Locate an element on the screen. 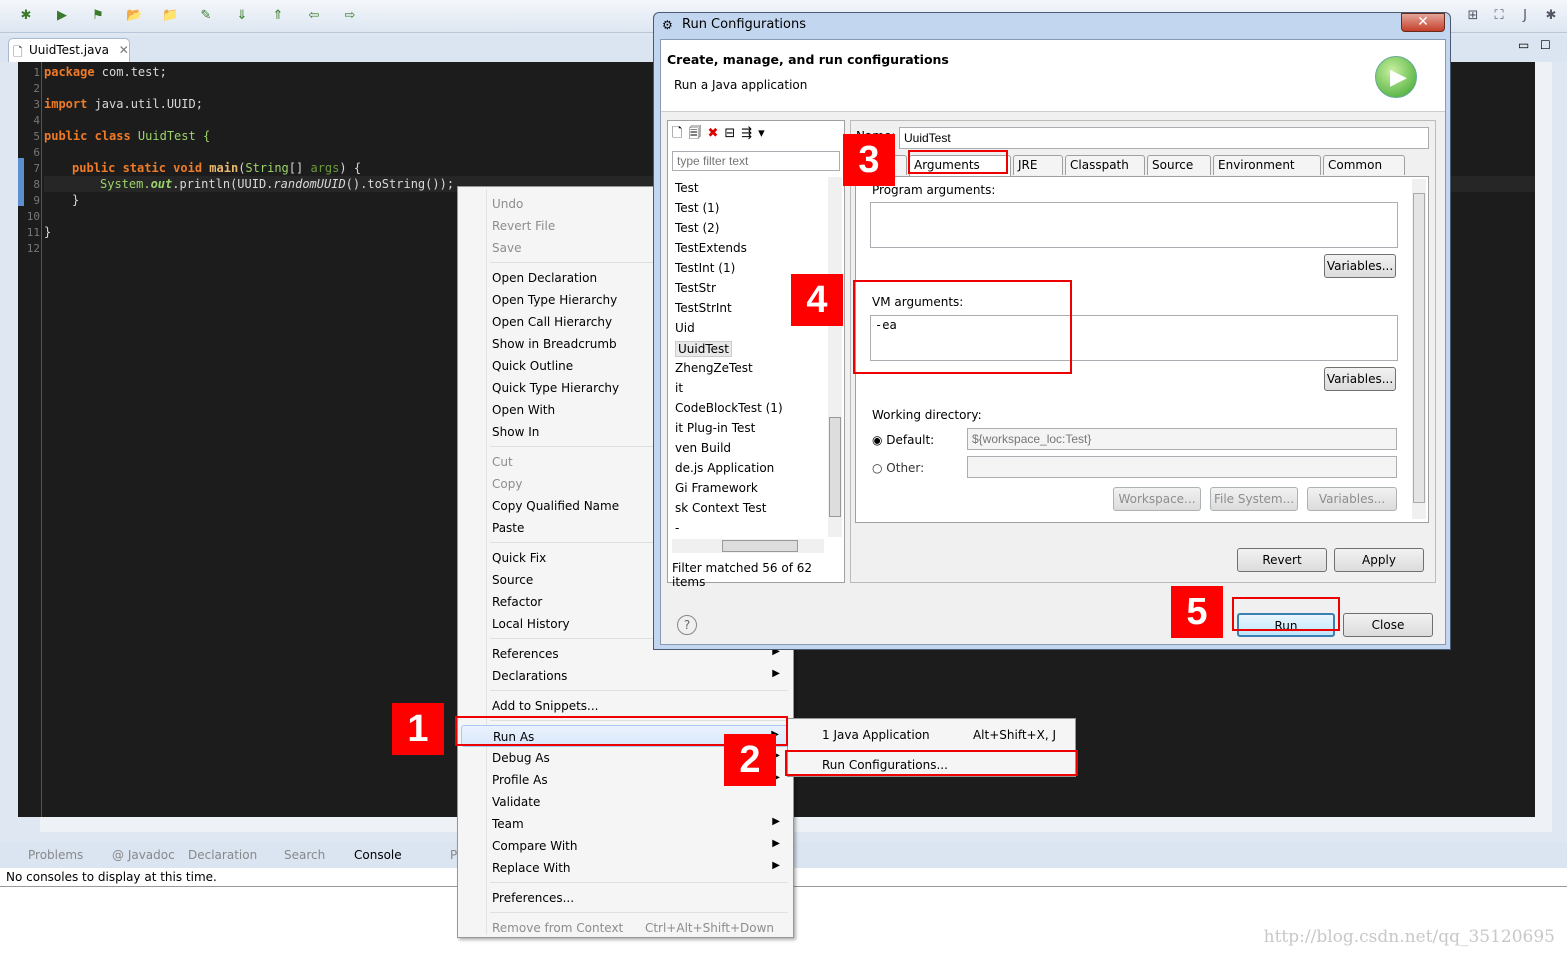 The height and width of the screenshot is (957, 1567). filter-status: Filter matched 56 of 62 items is located at coordinates (742, 575).